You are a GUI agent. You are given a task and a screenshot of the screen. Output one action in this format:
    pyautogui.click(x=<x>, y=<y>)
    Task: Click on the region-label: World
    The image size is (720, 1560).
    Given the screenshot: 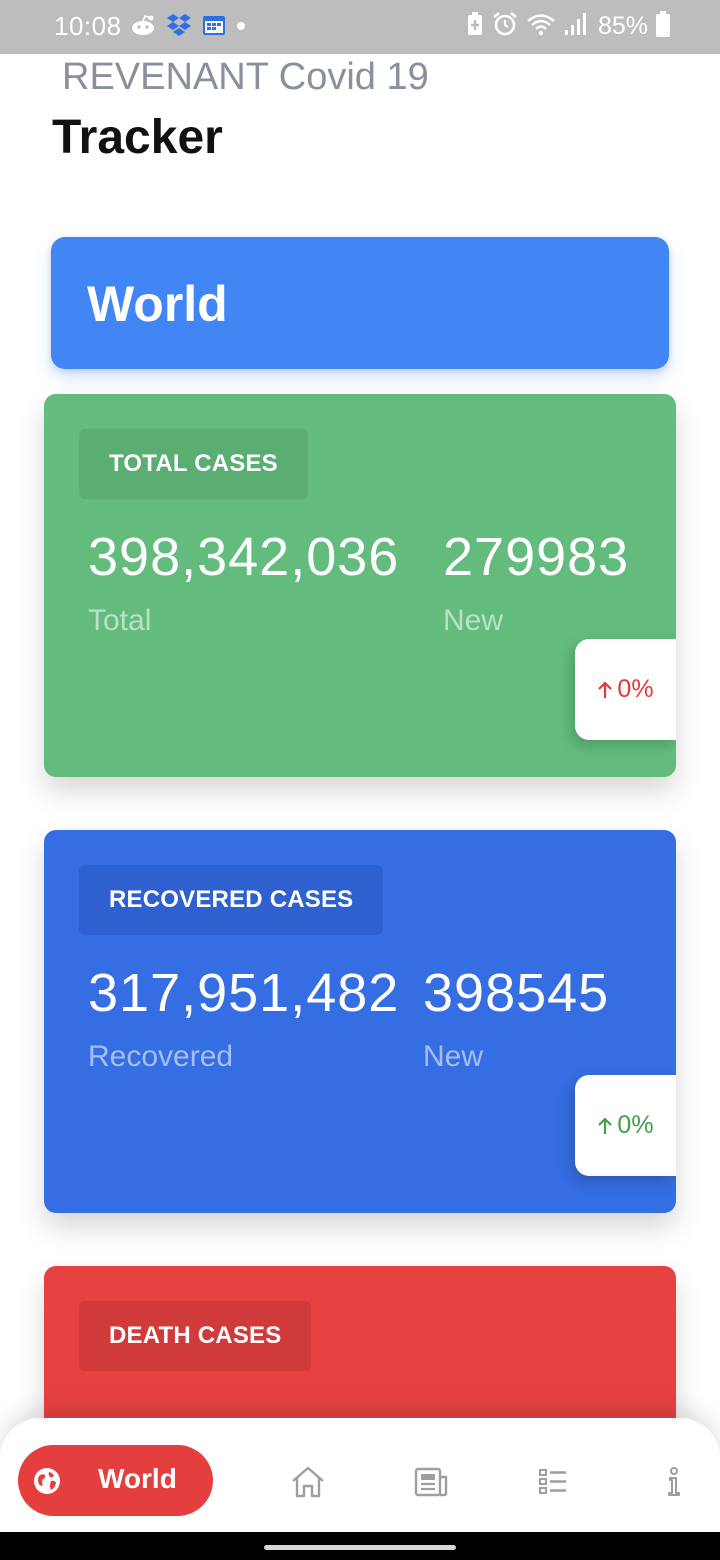 What is the action you would take?
    pyautogui.click(x=157, y=304)
    